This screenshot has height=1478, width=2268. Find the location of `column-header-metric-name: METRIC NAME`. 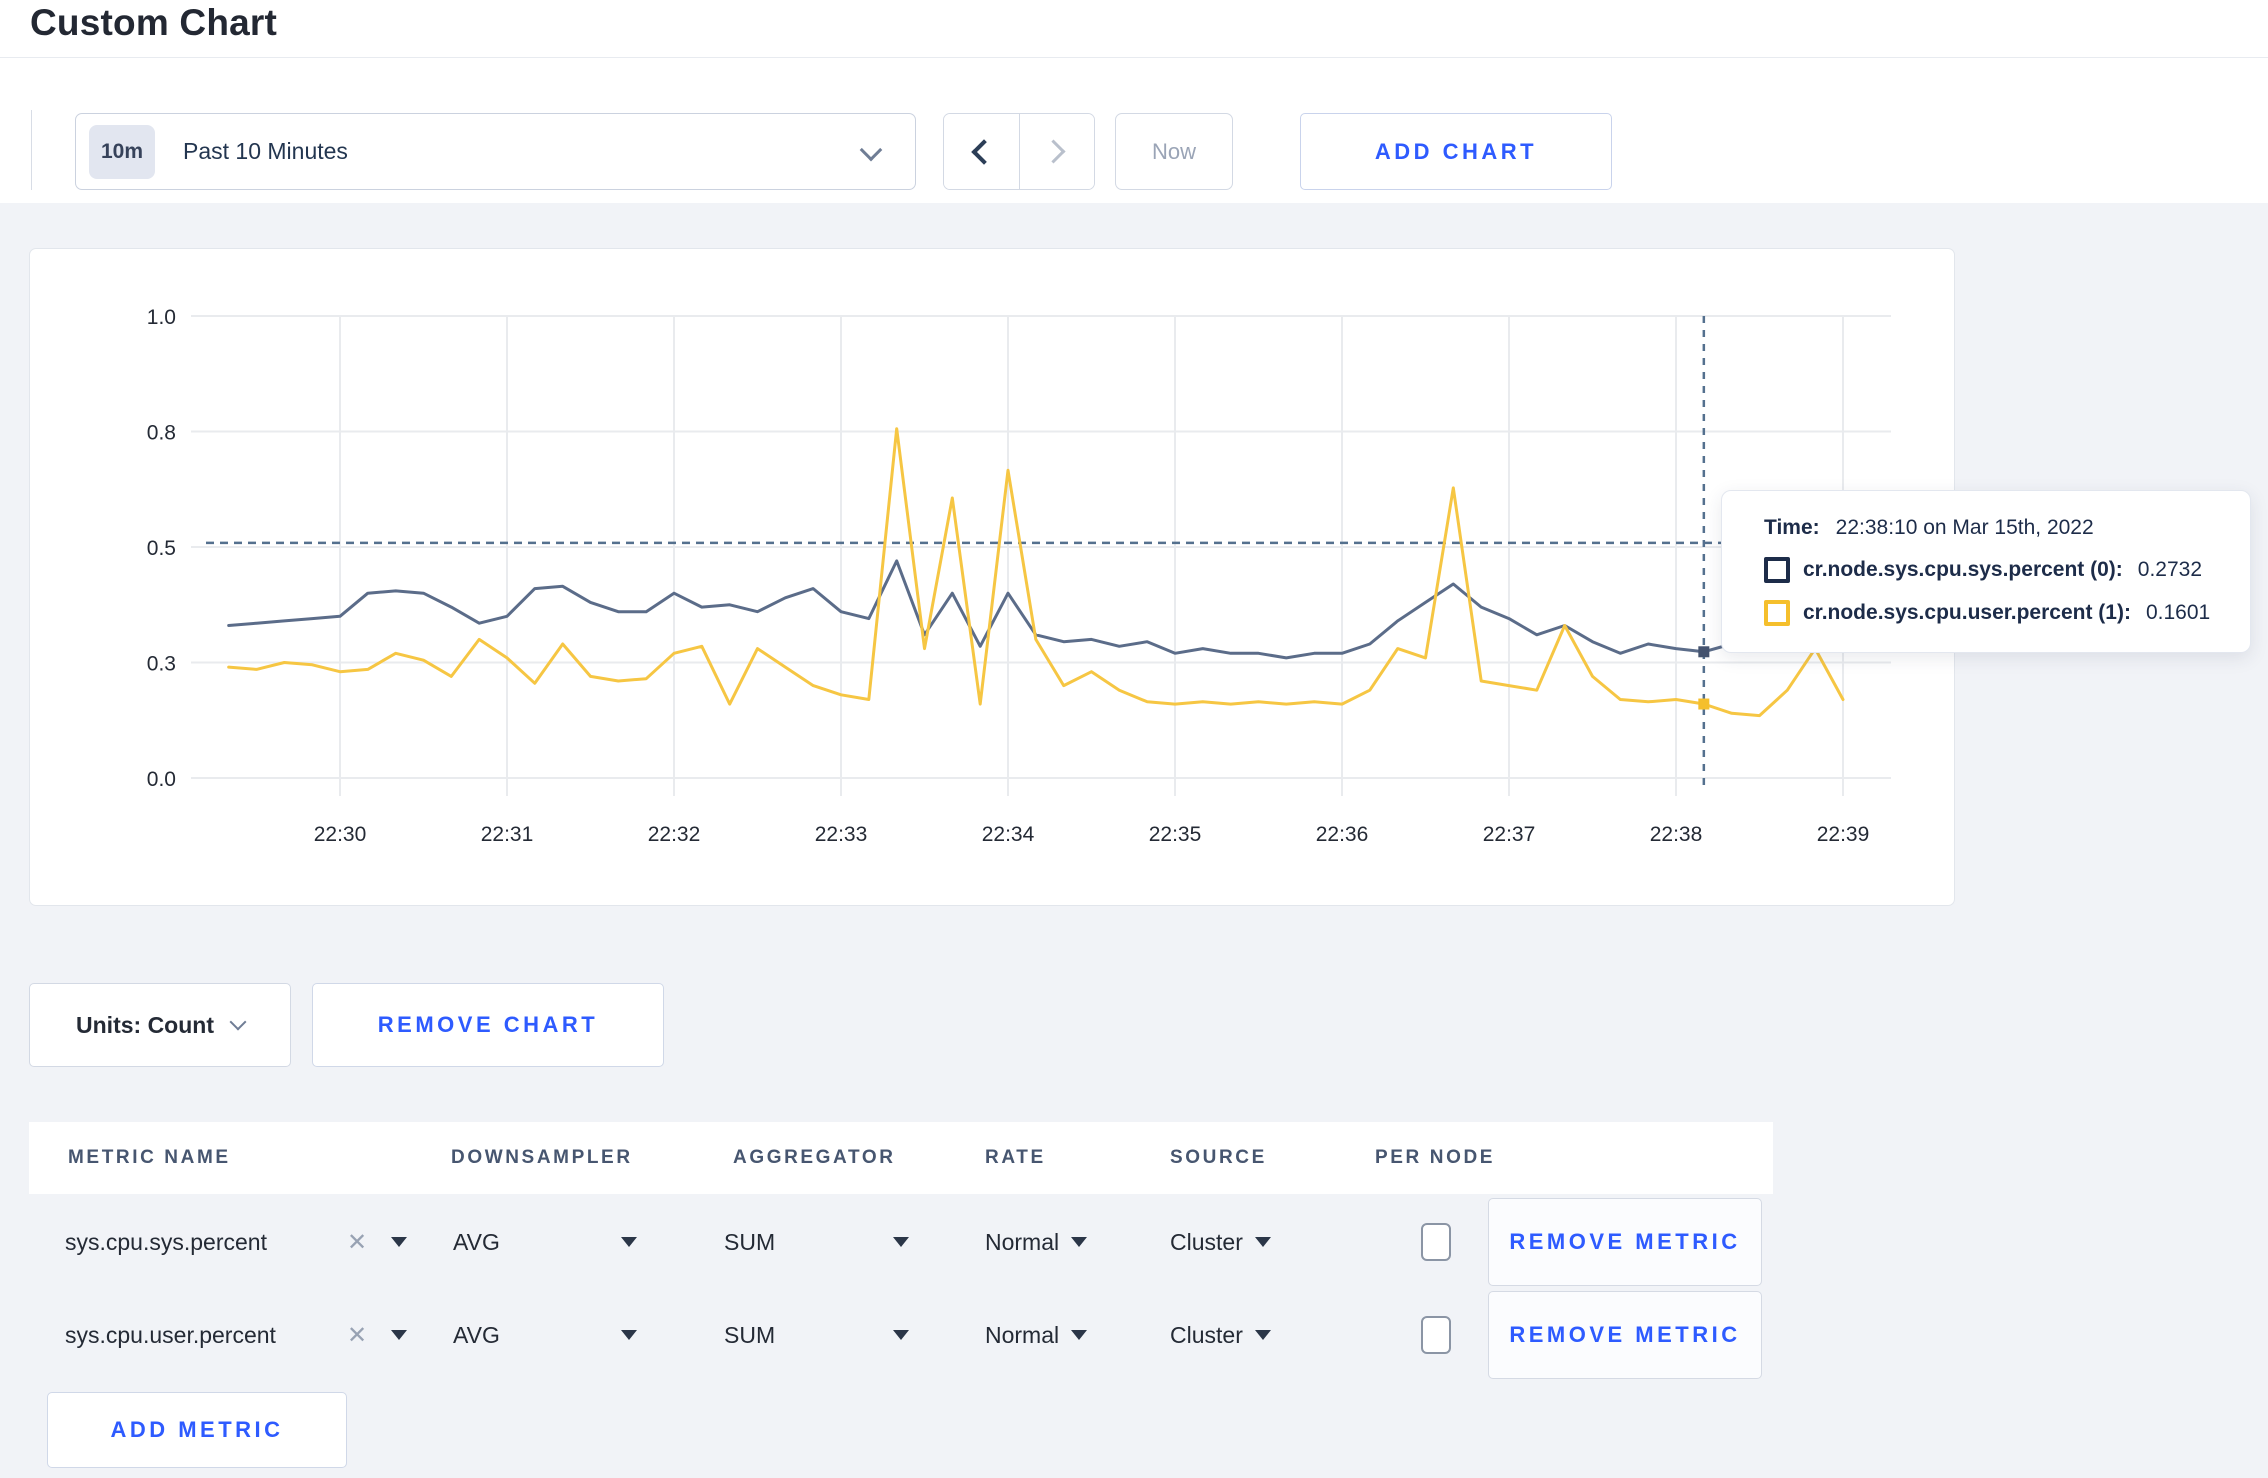

column-header-metric-name: METRIC NAME is located at coordinates (149, 1157).